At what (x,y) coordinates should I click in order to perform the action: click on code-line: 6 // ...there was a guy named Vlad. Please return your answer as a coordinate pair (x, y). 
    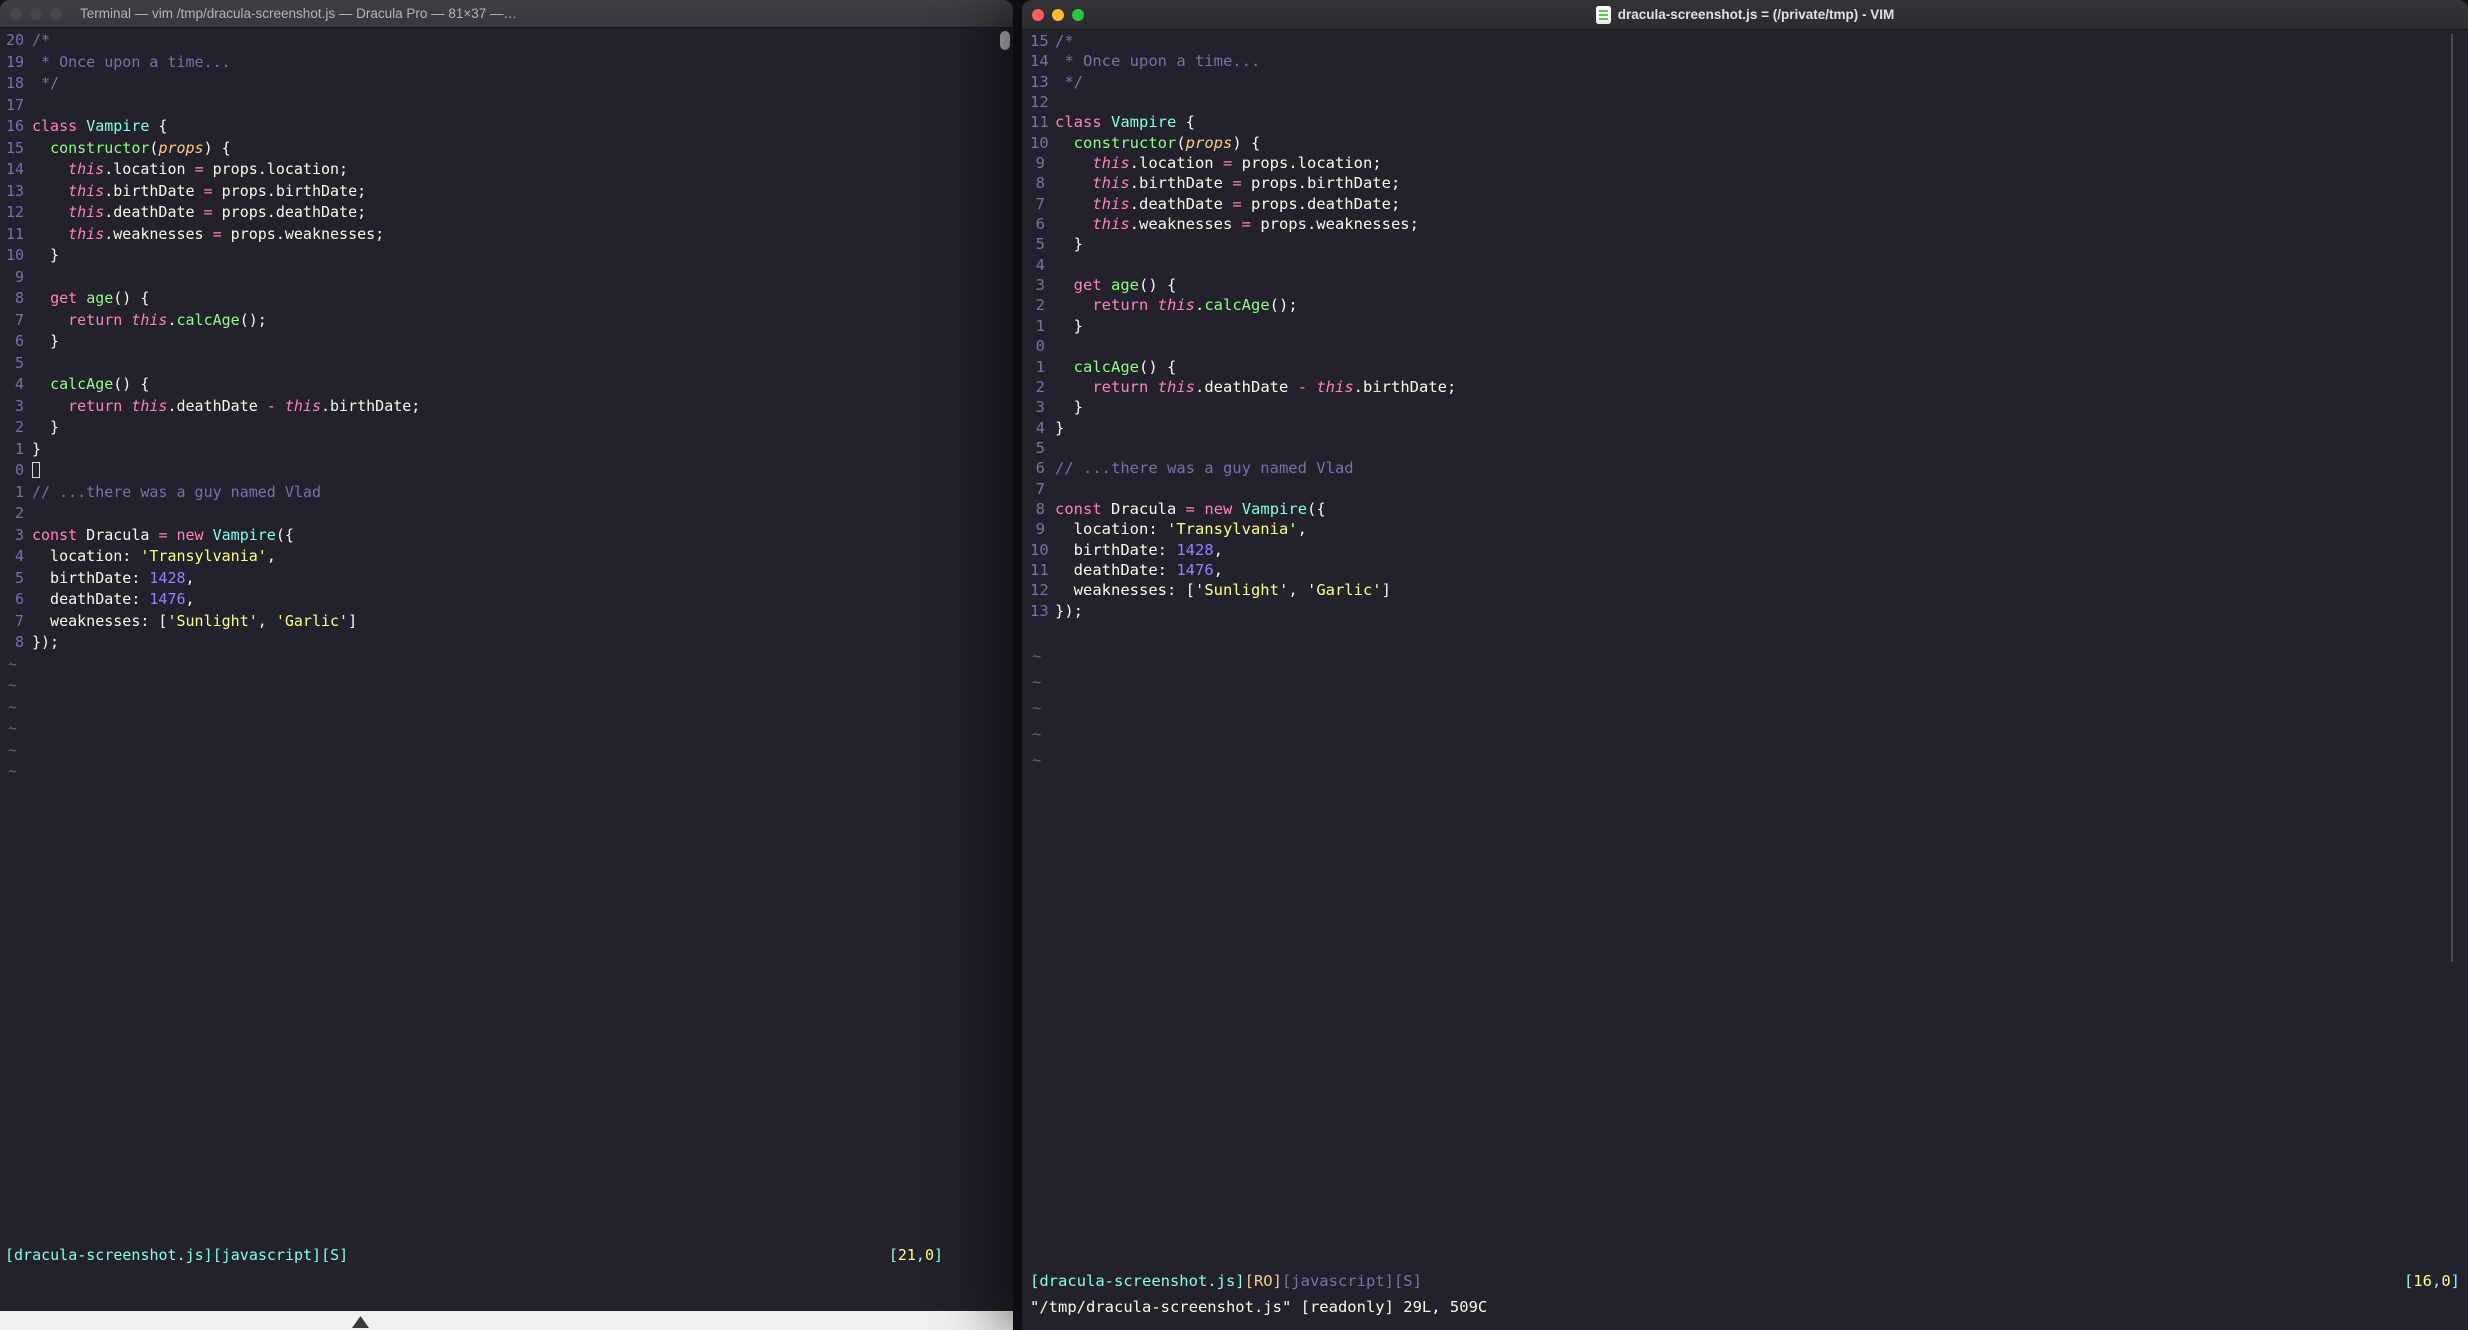
    Looking at the image, I should click on (1749, 468).